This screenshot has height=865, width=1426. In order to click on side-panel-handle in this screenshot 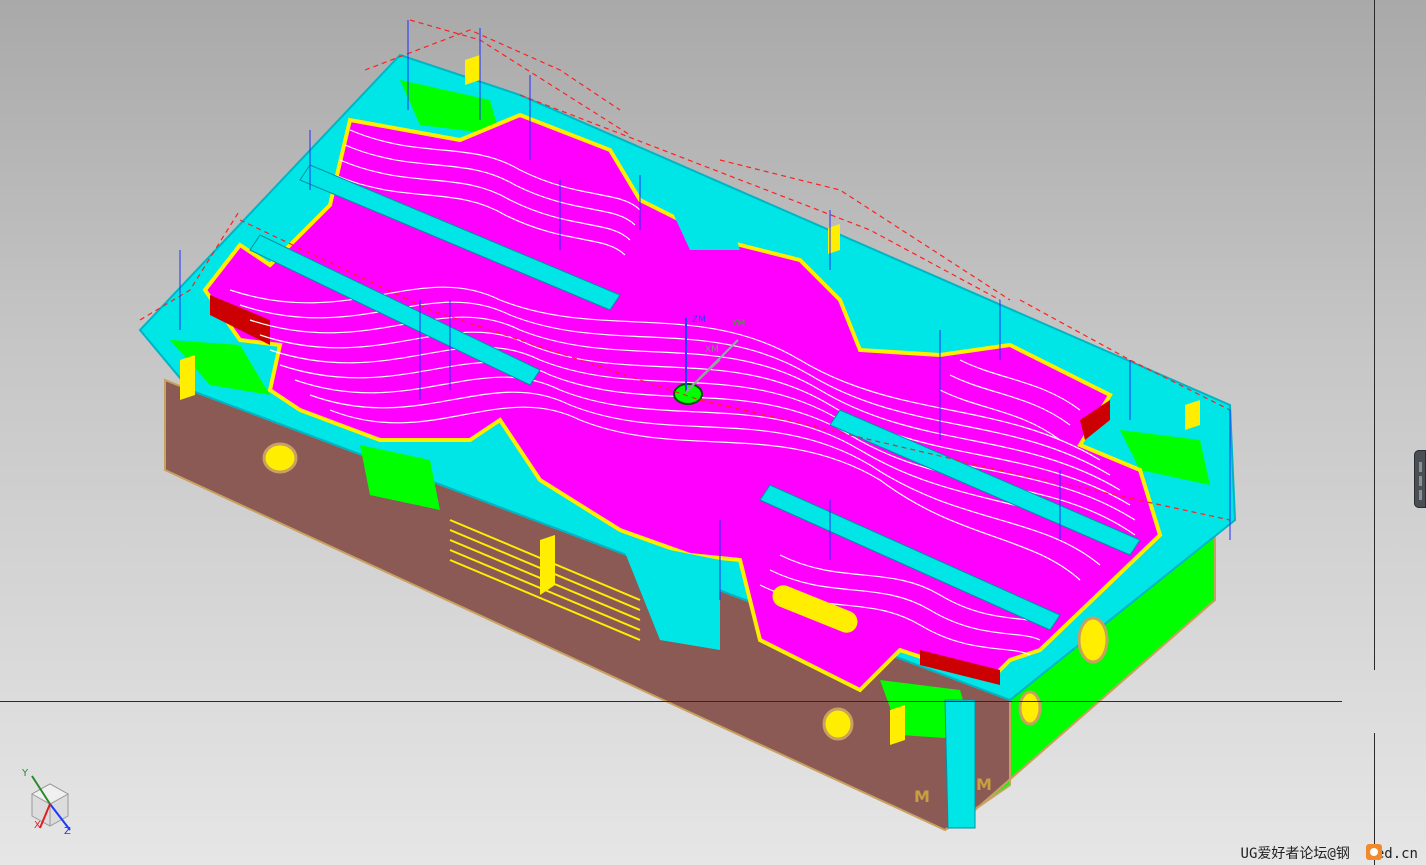, I will do `click(1420, 479)`.